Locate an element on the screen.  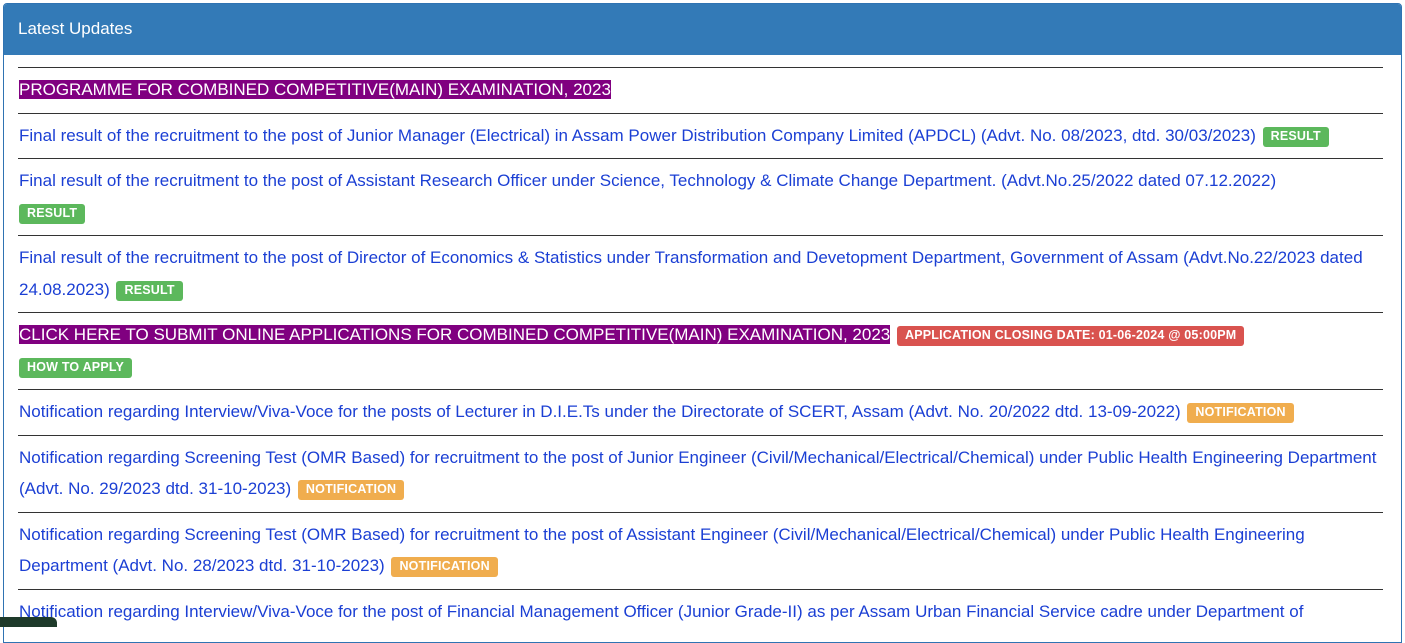
corner-widget-tab is located at coordinates (28, 622).